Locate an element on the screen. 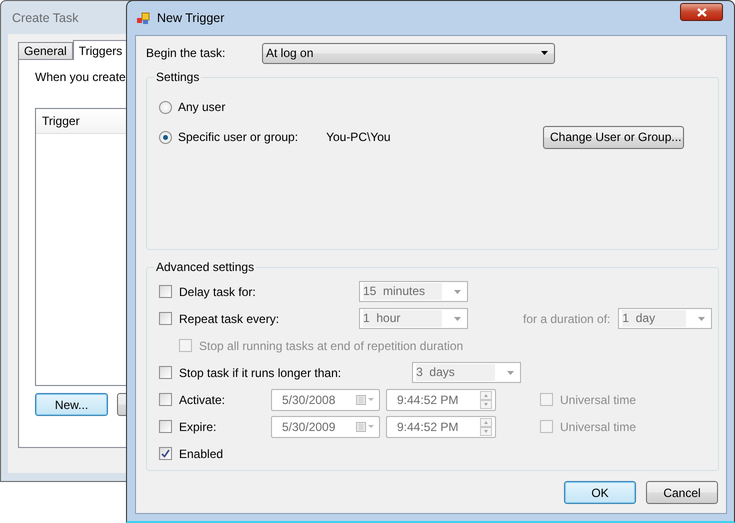 This screenshot has height=523, width=735. description-text: When you create is located at coordinates (80, 77).